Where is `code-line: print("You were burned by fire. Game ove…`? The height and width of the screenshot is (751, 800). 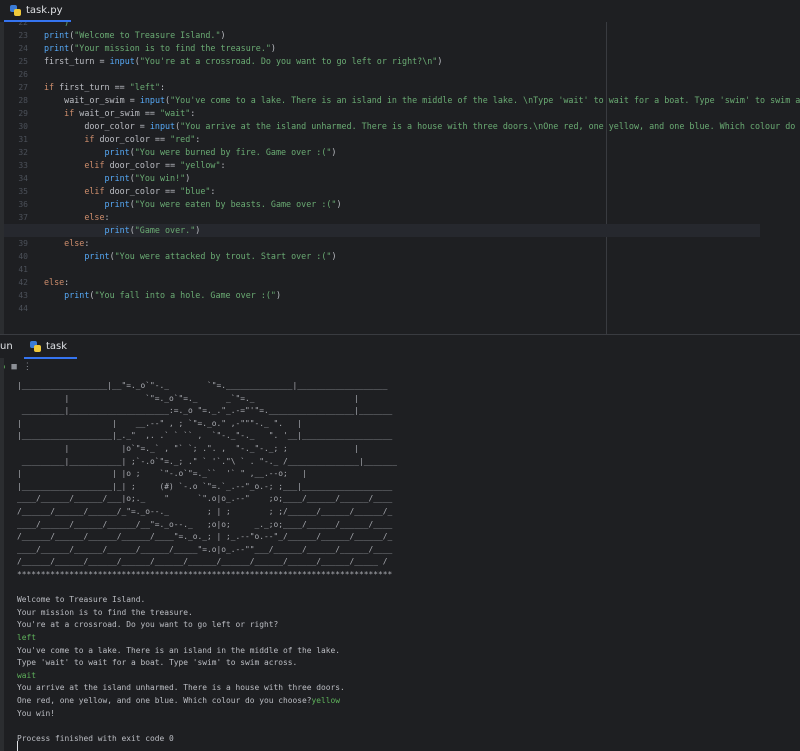 code-line: print("You were burned by fire. Game ove… is located at coordinates (190, 152).